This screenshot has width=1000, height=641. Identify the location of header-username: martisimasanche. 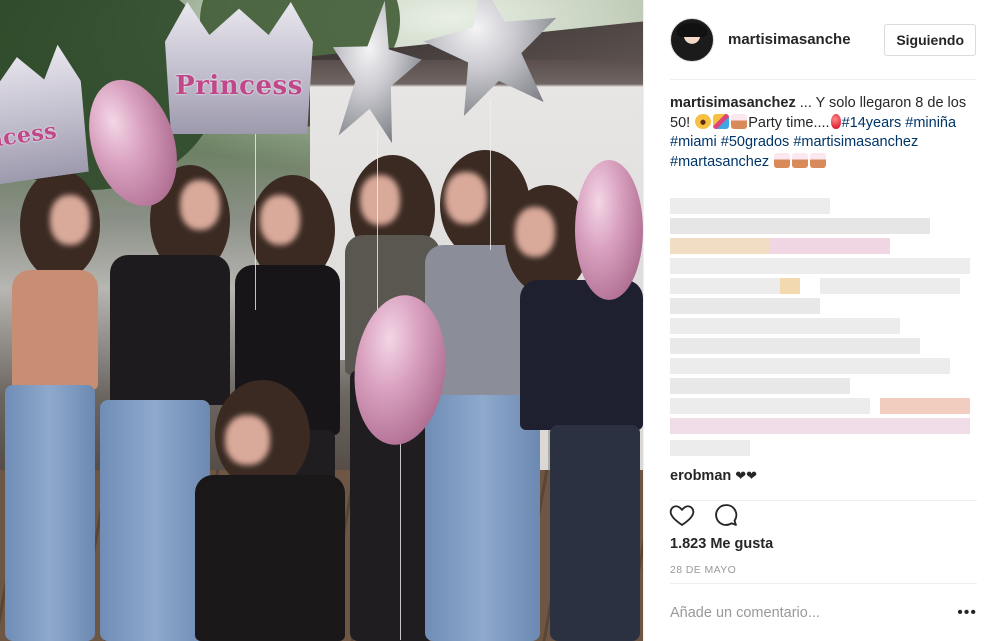
(789, 39).